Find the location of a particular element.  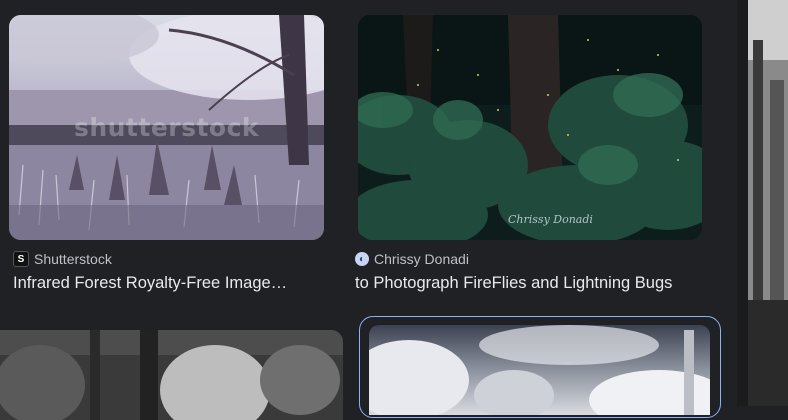

column-divider is located at coordinates (742, 203).